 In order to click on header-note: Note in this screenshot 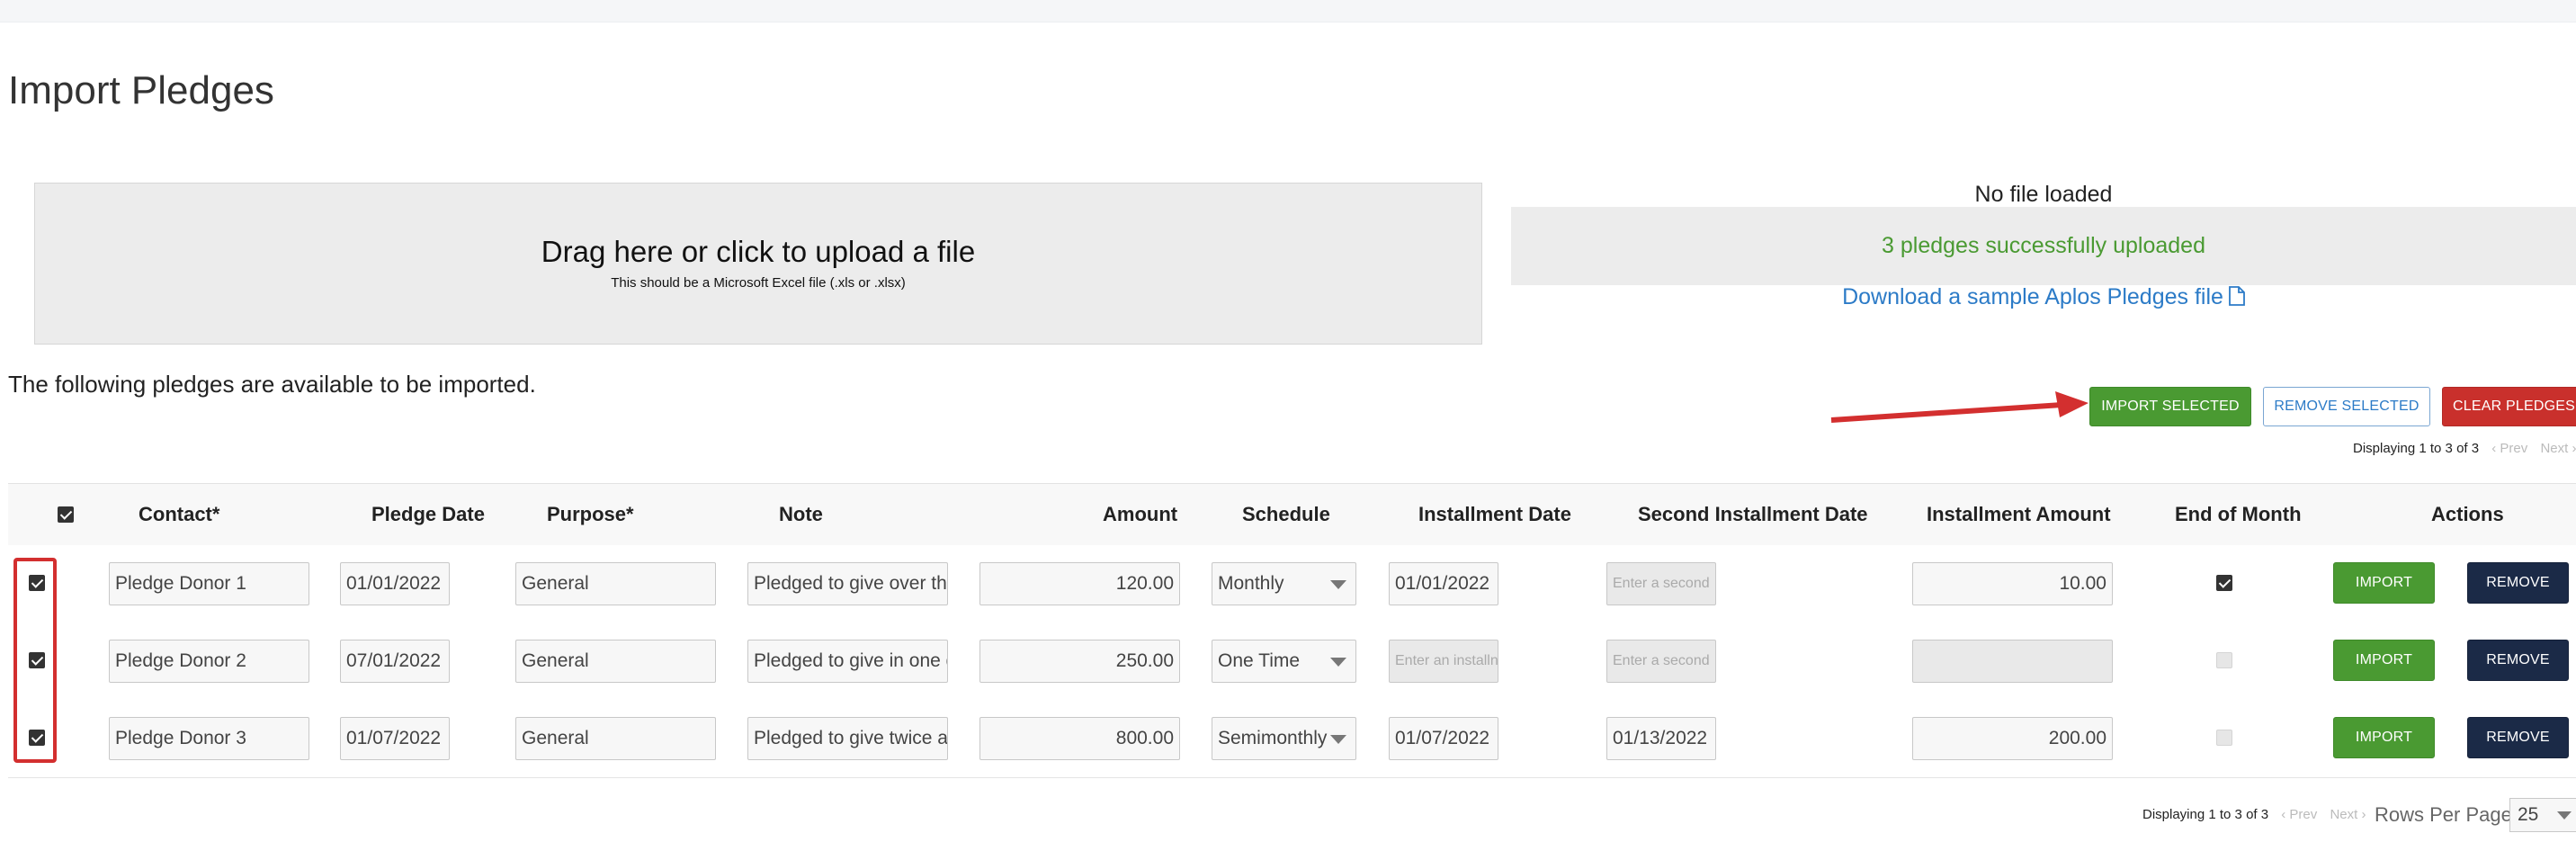, I will do `click(801, 514)`.